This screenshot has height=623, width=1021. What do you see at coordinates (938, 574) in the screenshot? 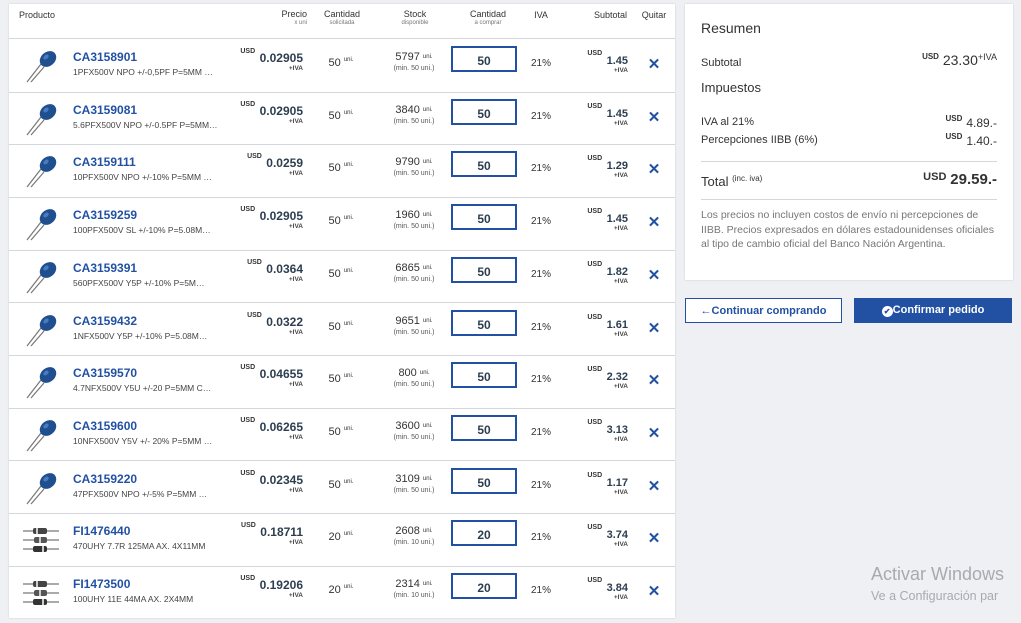
I see `windows-activation-title: Activar Windows` at bounding box center [938, 574].